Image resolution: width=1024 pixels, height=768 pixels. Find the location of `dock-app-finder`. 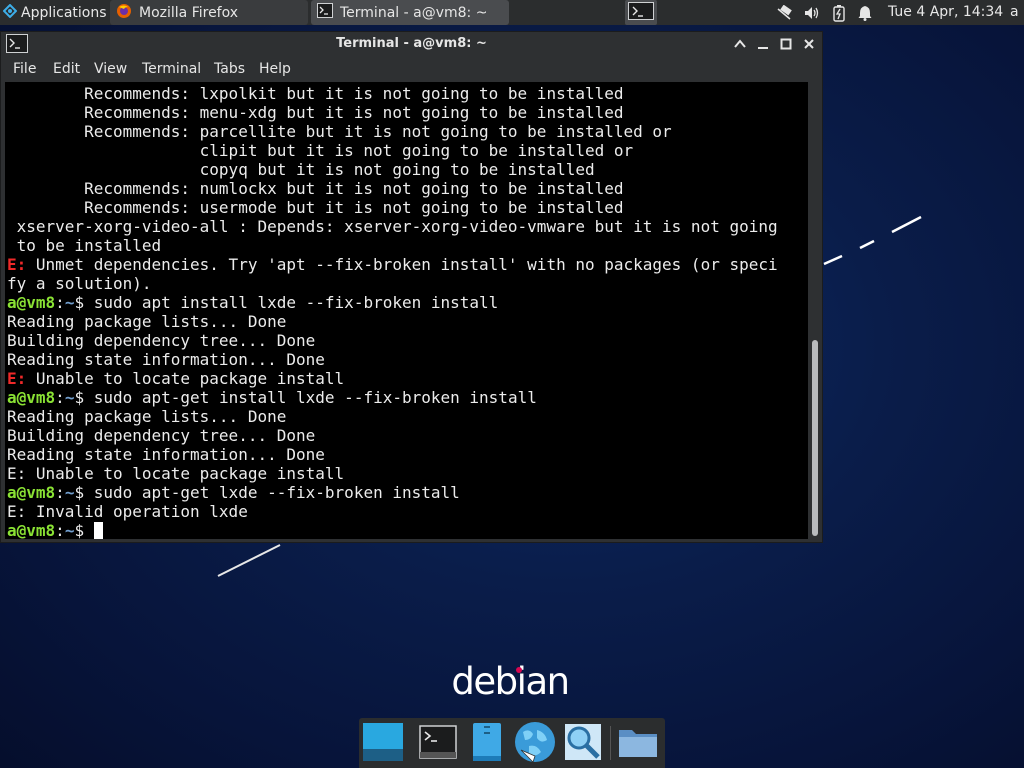

dock-app-finder is located at coordinates (583, 744).